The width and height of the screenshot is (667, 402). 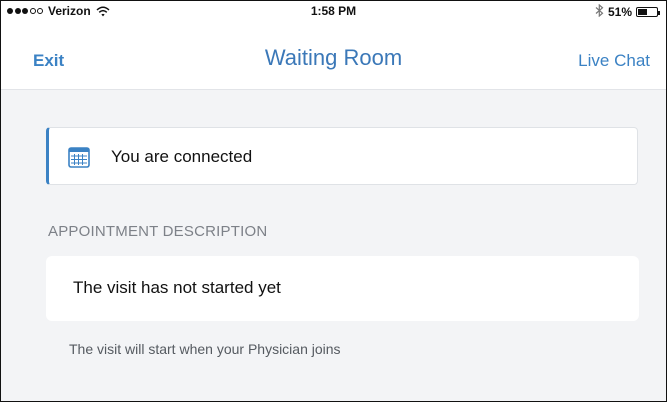 What do you see at coordinates (643, 12) in the screenshot?
I see `battery-level-fill` at bounding box center [643, 12].